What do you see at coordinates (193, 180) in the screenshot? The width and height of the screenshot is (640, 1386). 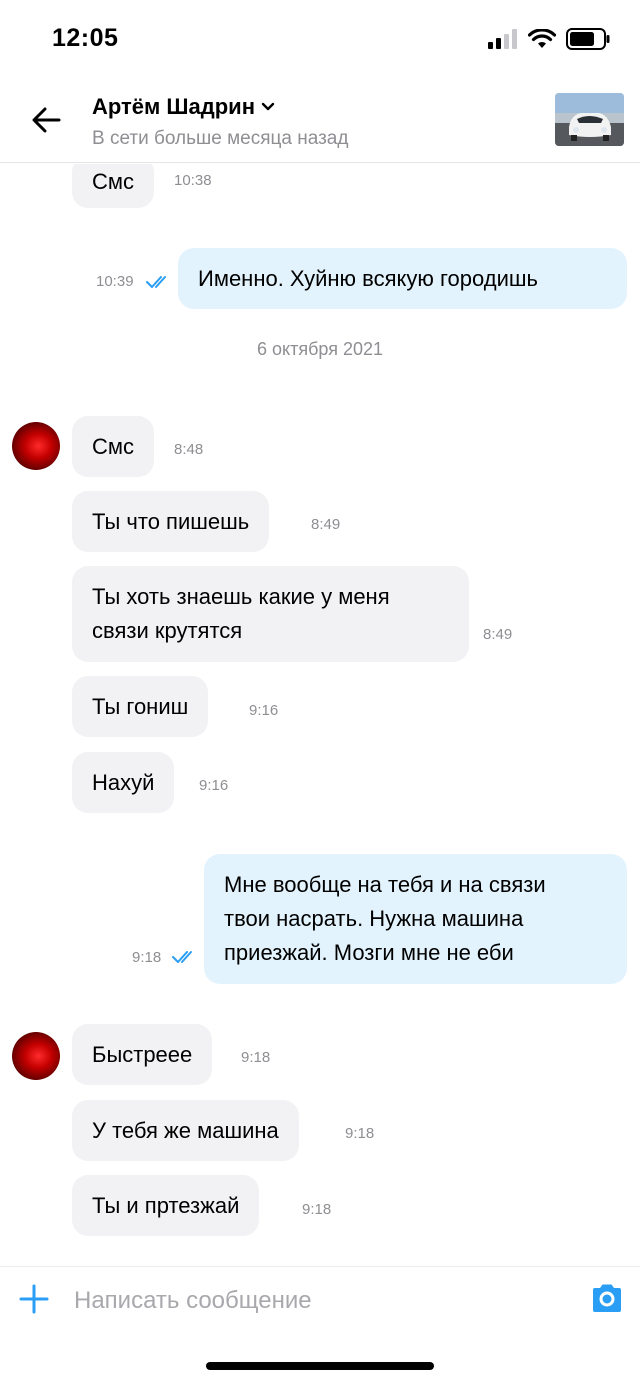 I see `message-time: 10:38` at bounding box center [193, 180].